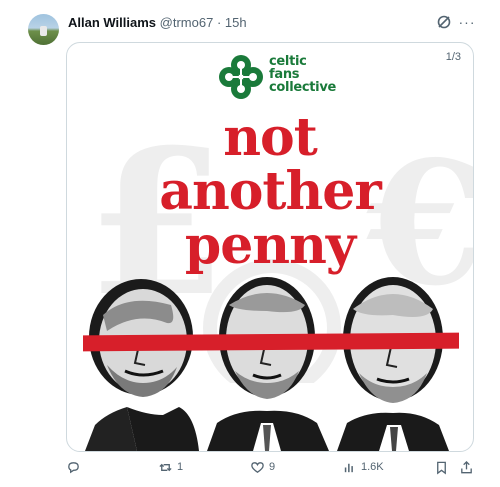 Image resolution: width=500 pixels, height=487 pixels. I want to click on reply-icon, so click(73, 467).